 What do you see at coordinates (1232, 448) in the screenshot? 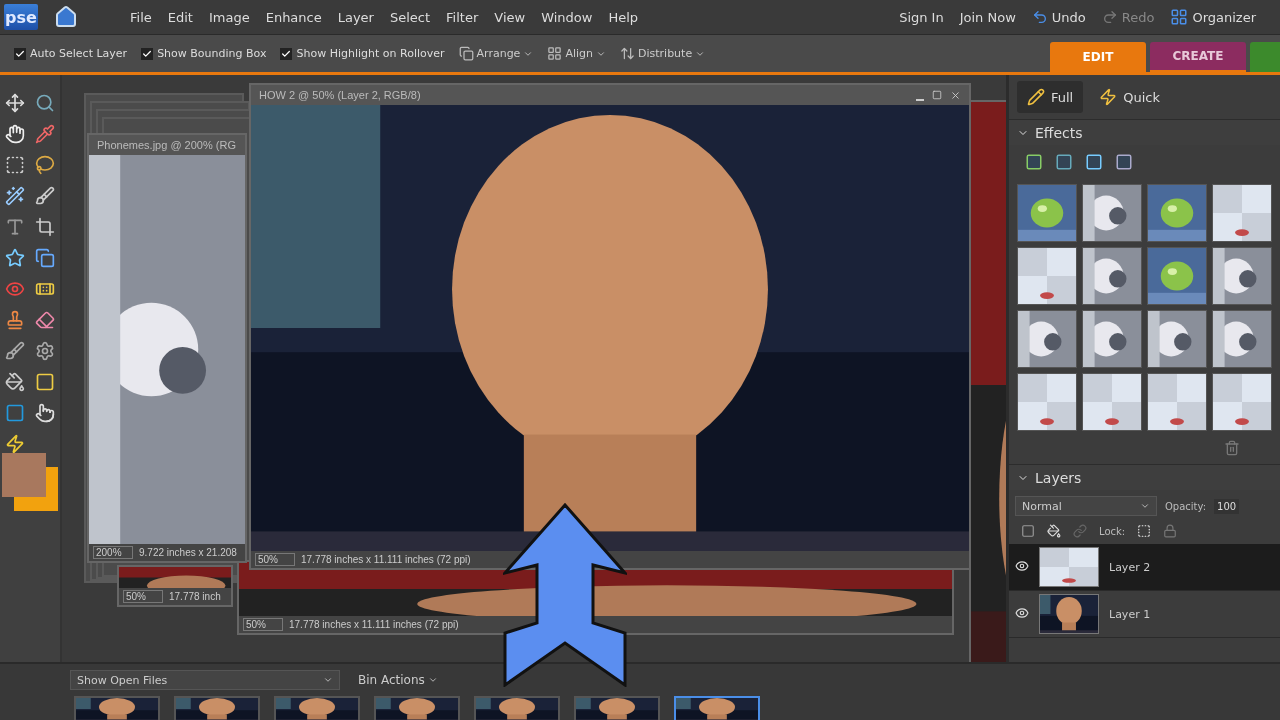
I see `trash-icon` at bounding box center [1232, 448].